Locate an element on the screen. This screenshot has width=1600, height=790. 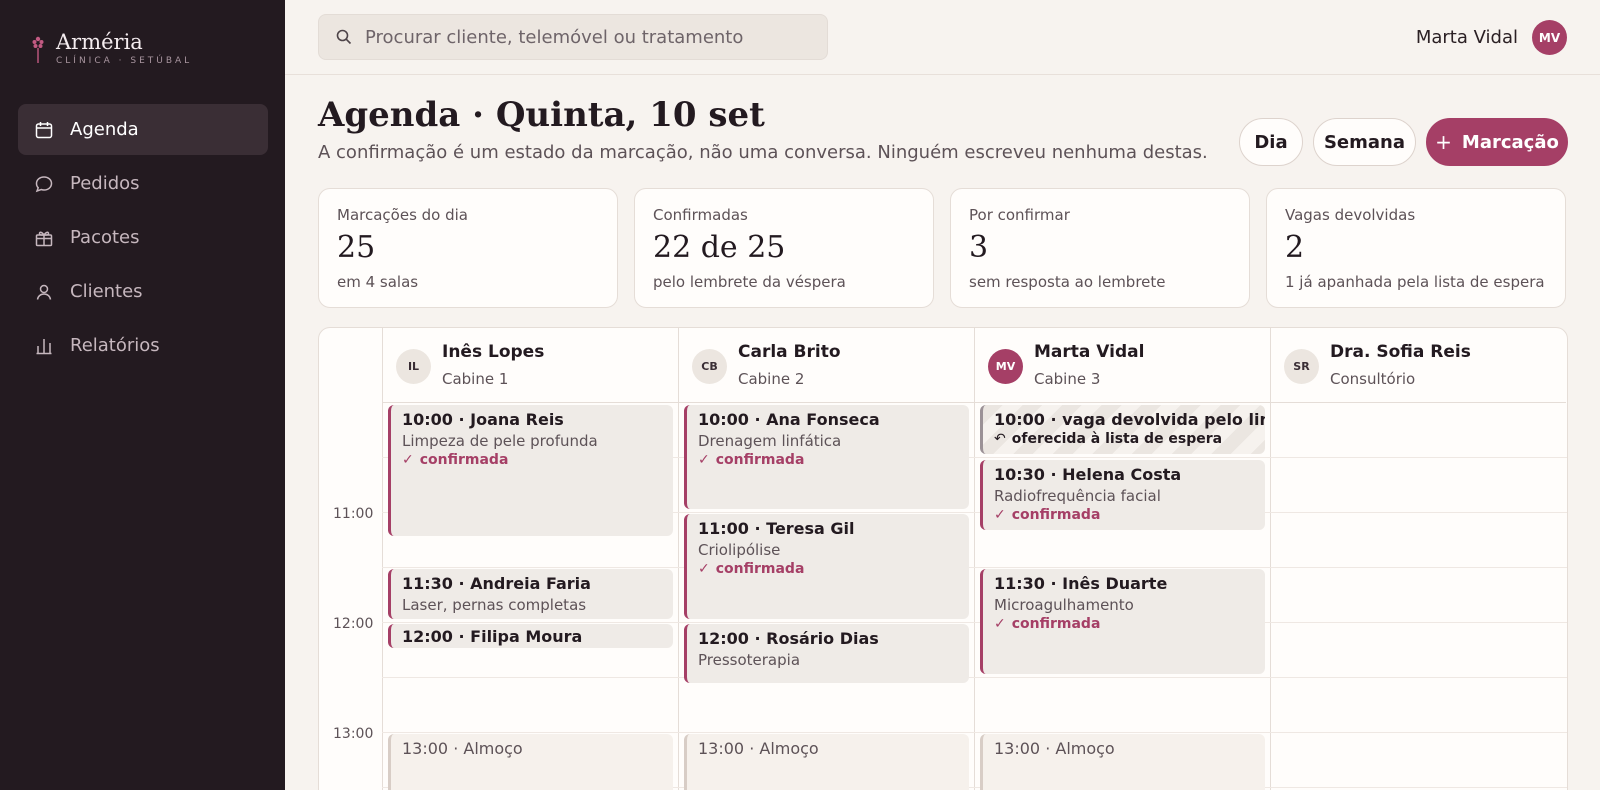
appointment-title: 12:00 · Rosário Dias is located at coordinates (788, 638).